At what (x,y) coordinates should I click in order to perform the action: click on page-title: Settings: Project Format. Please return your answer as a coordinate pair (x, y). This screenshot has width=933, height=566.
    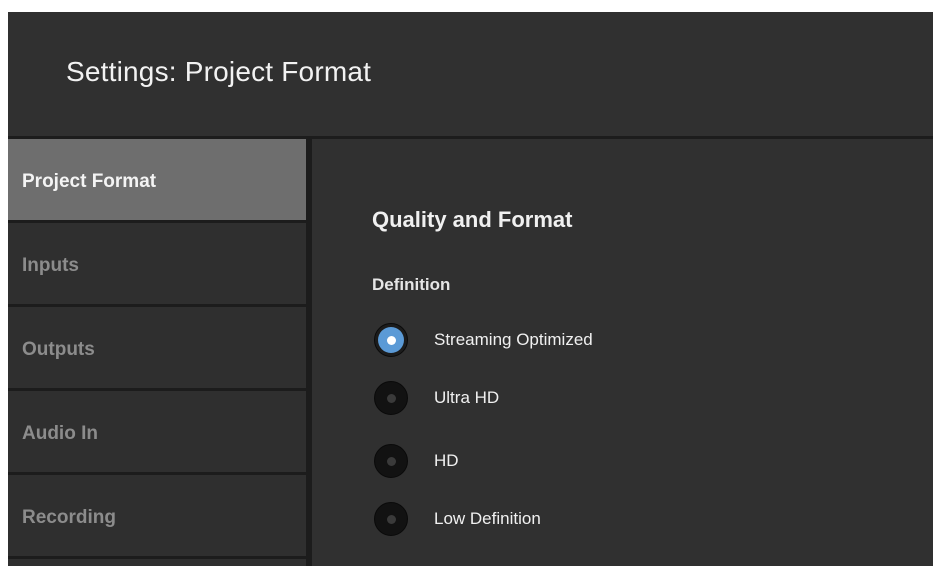
    Looking at the image, I should click on (219, 71).